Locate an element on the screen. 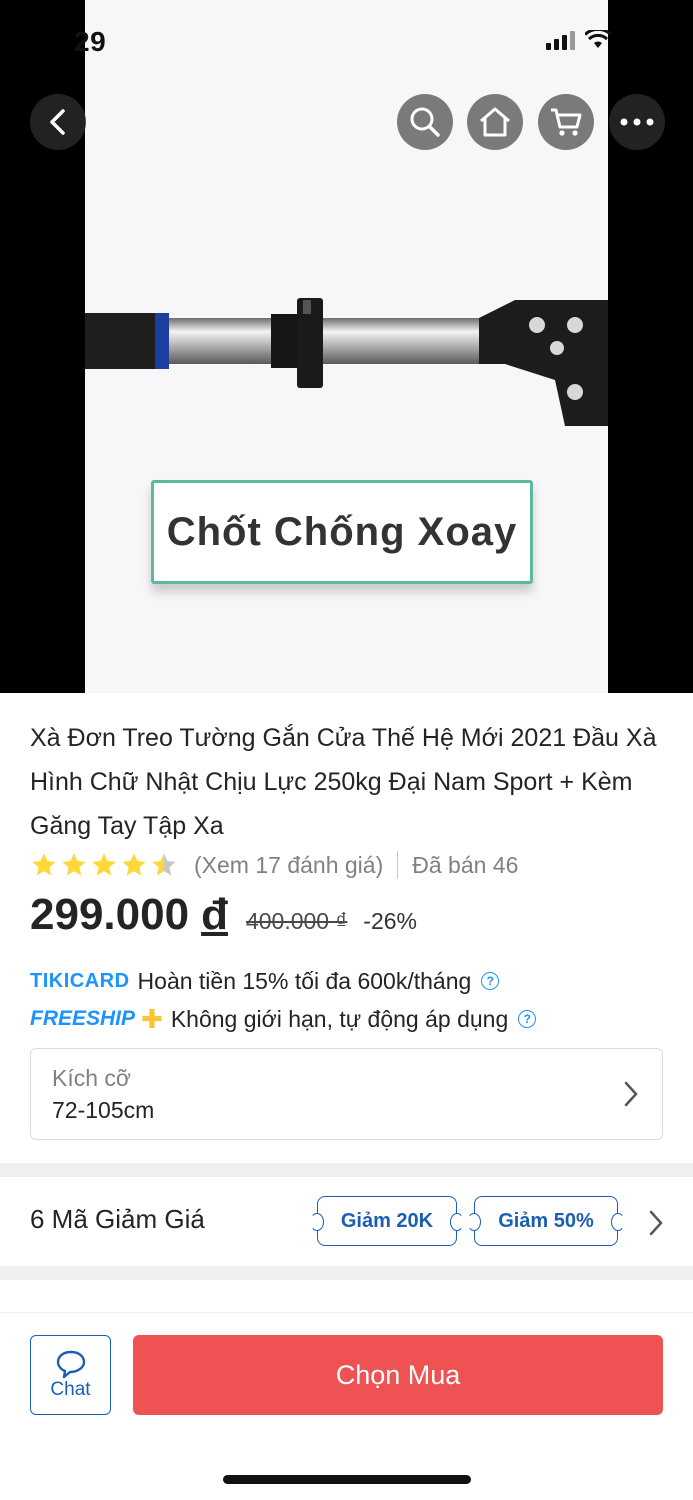 This screenshot has width=693, height=1500. cart-button is located at coordinates (566, 122).